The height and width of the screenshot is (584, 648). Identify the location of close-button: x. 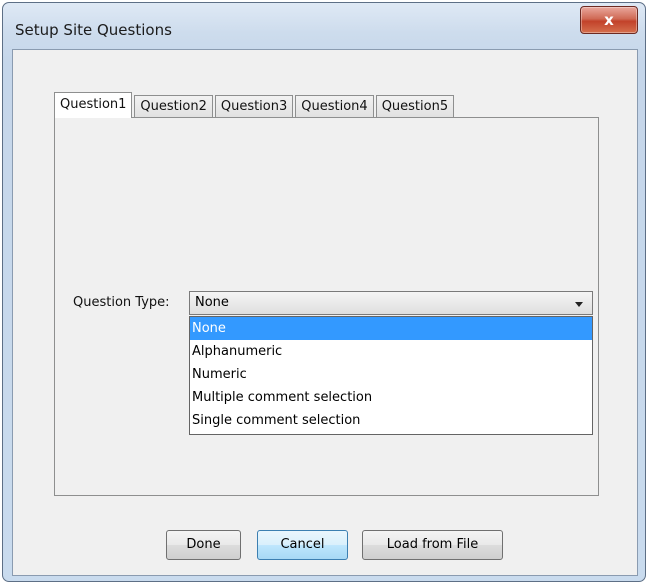
(609, 20).